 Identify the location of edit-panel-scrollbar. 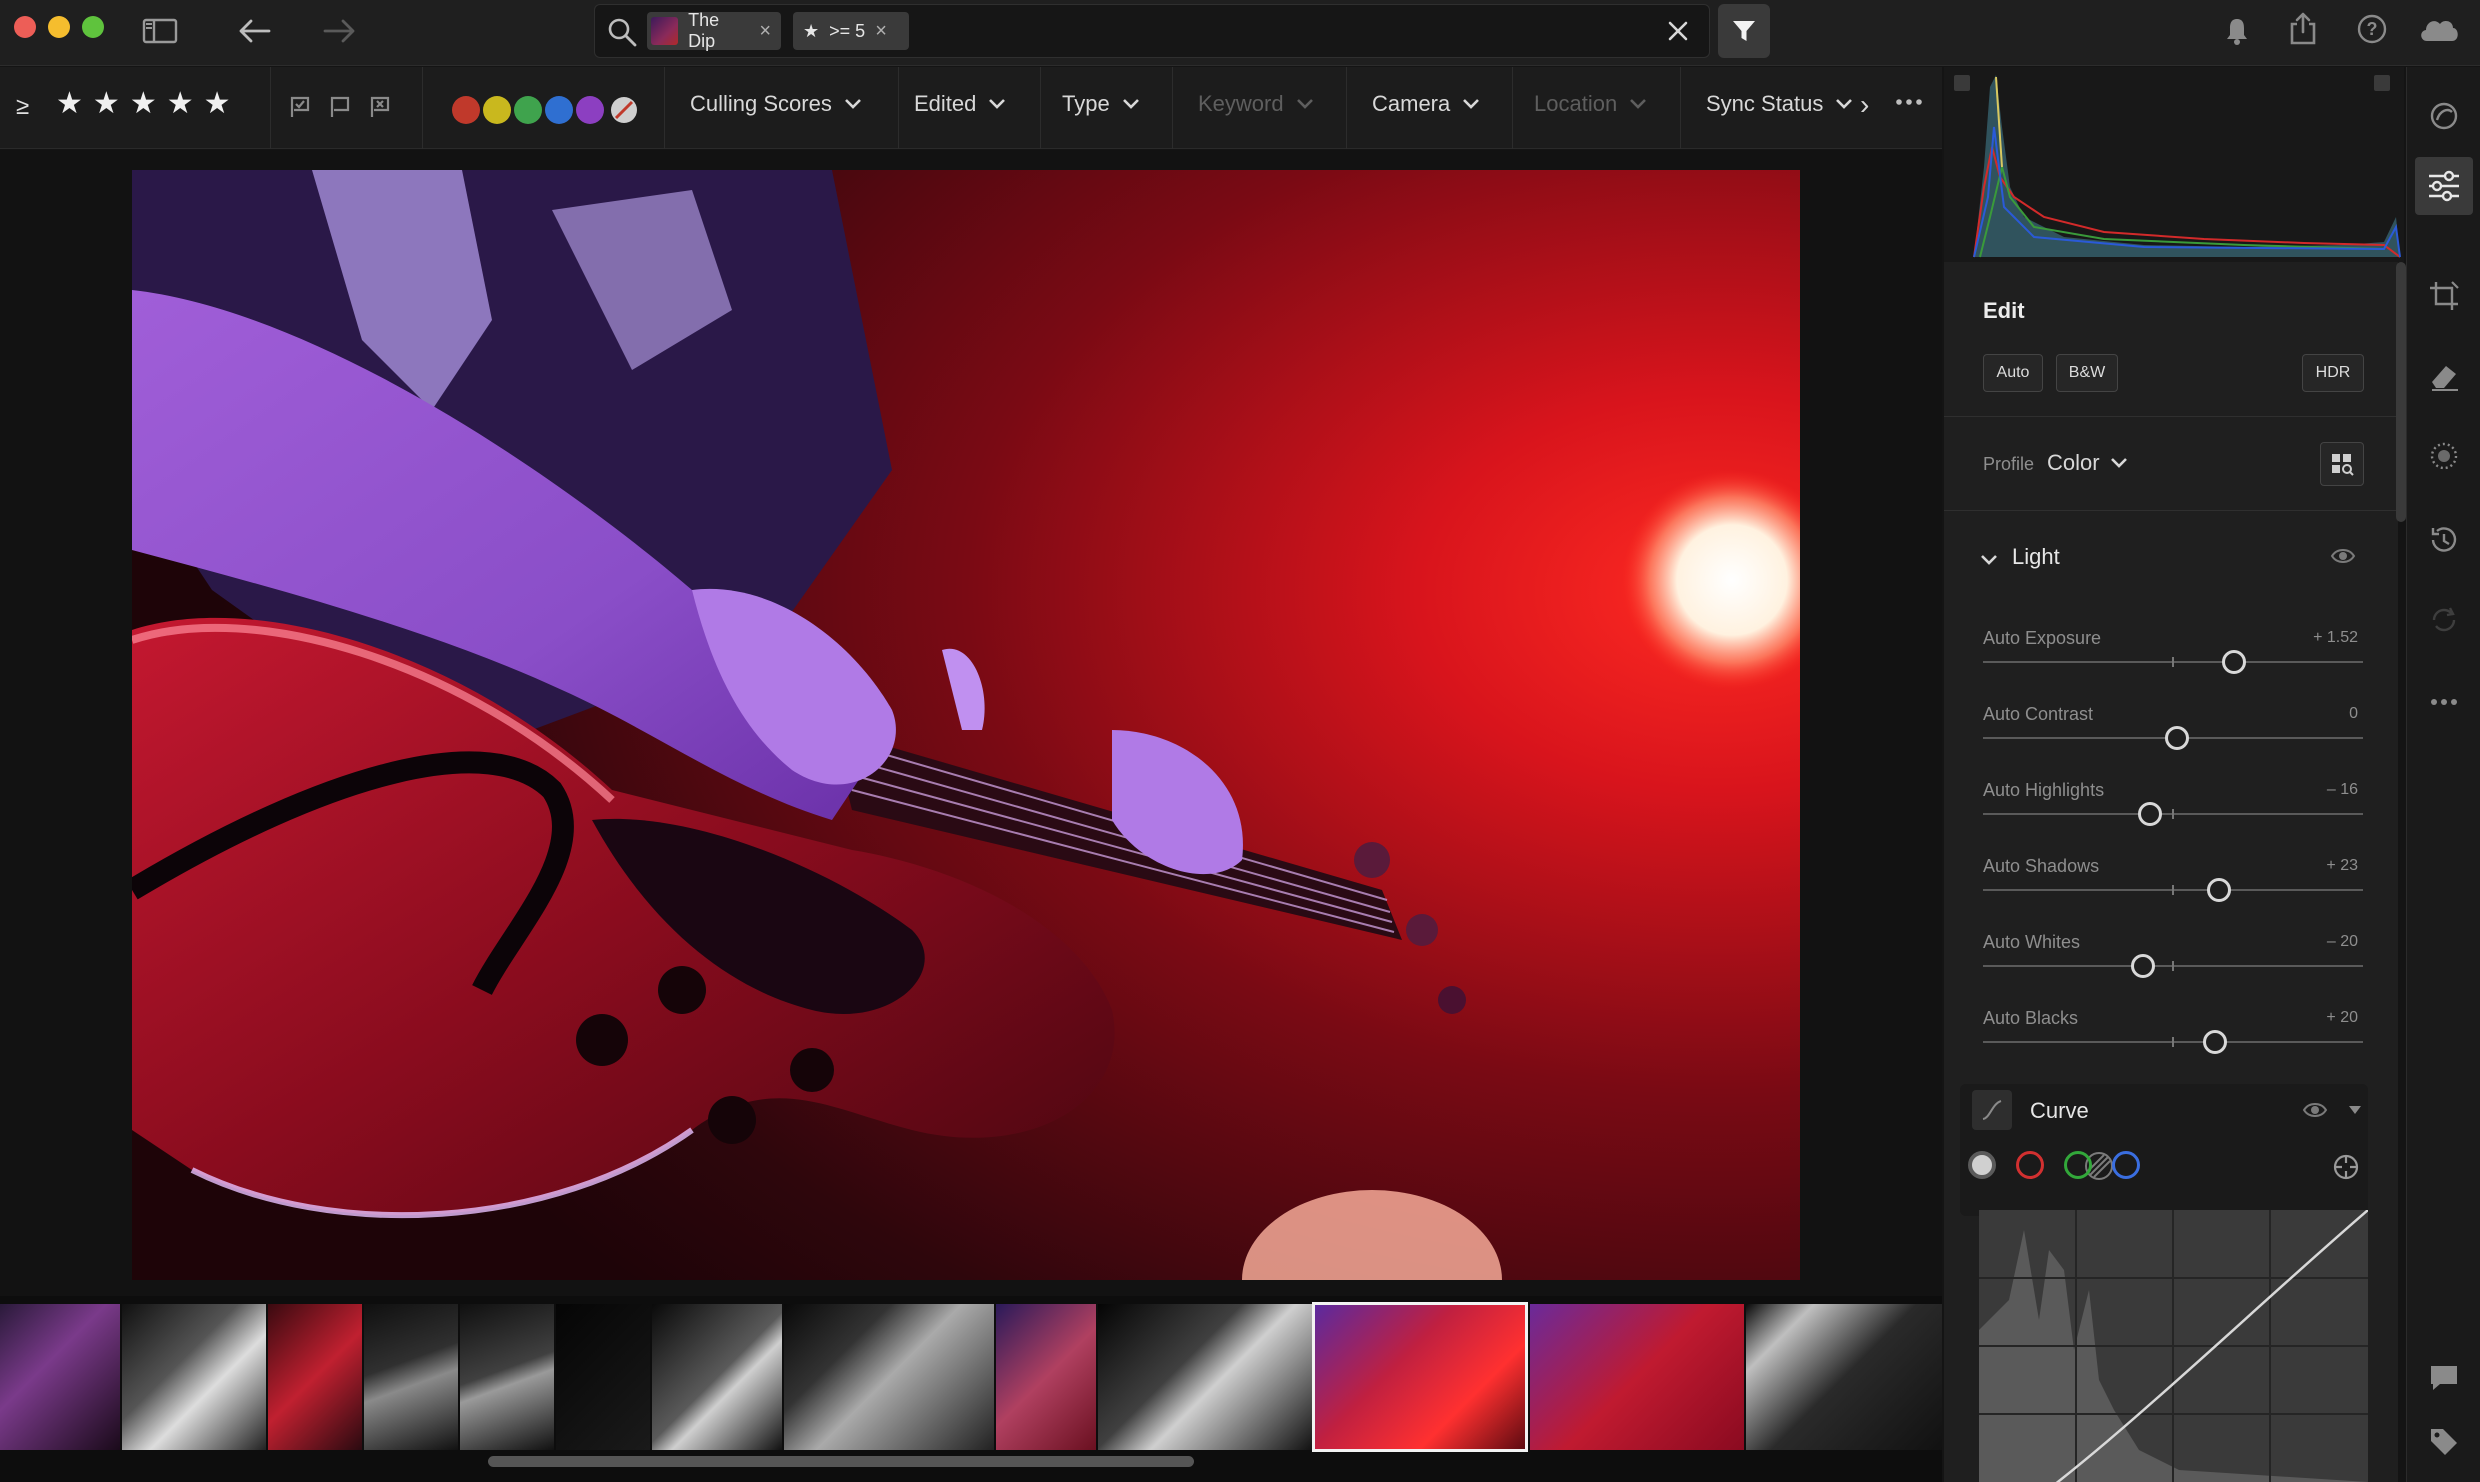
(2401, 392).